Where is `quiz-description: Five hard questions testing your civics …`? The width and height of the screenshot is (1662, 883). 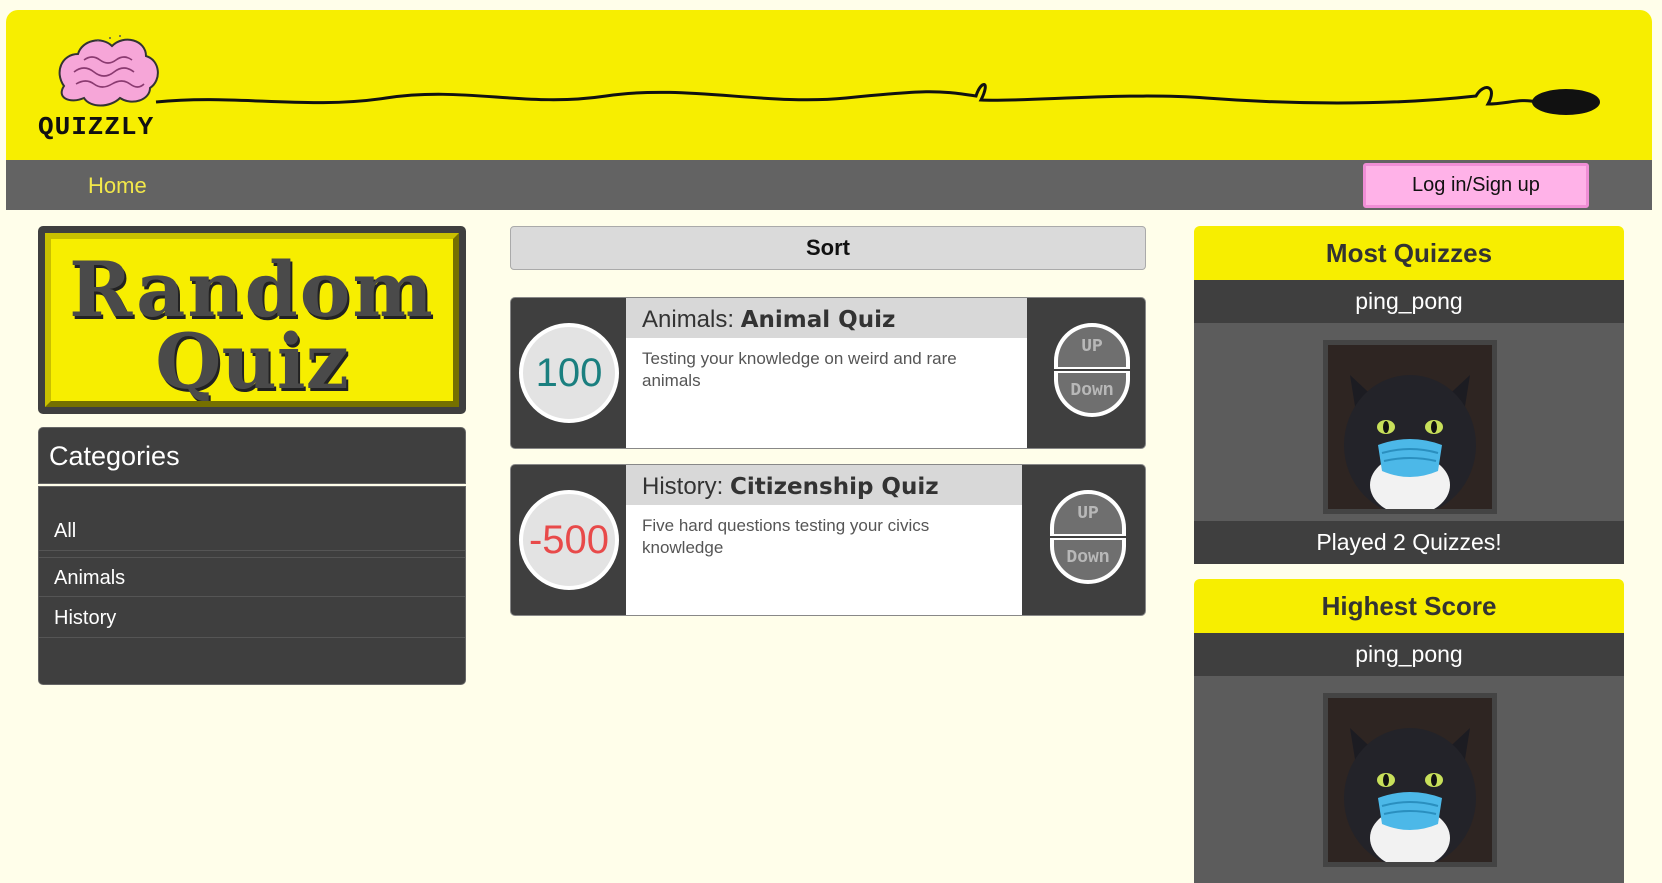 quiz-description: Five hard questions testing your civics … is located at coordinates (786, 536).